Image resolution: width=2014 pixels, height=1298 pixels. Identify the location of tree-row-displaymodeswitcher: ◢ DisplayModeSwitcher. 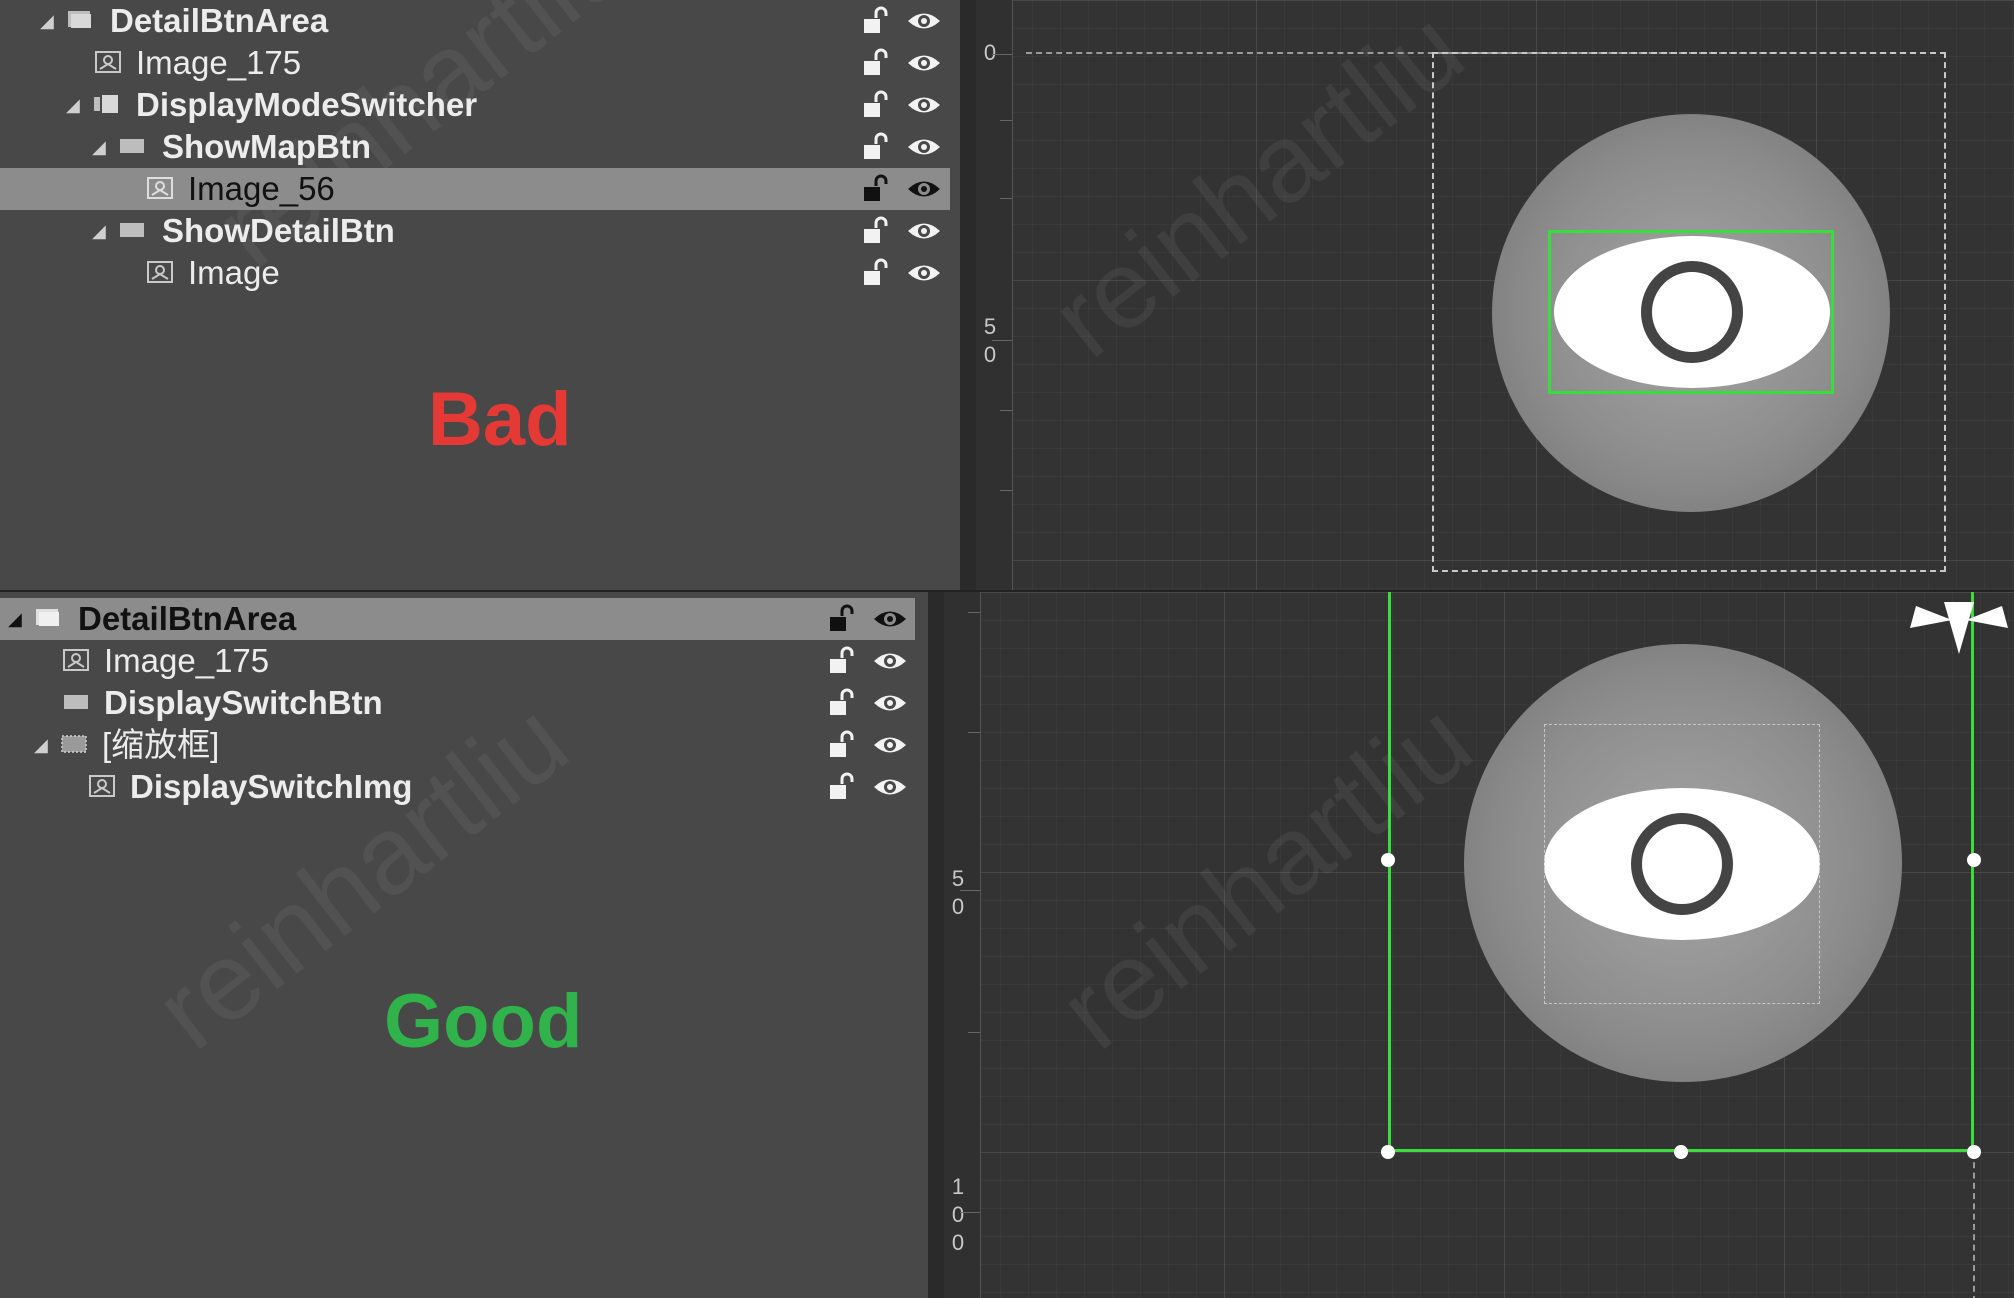
(475, 105).